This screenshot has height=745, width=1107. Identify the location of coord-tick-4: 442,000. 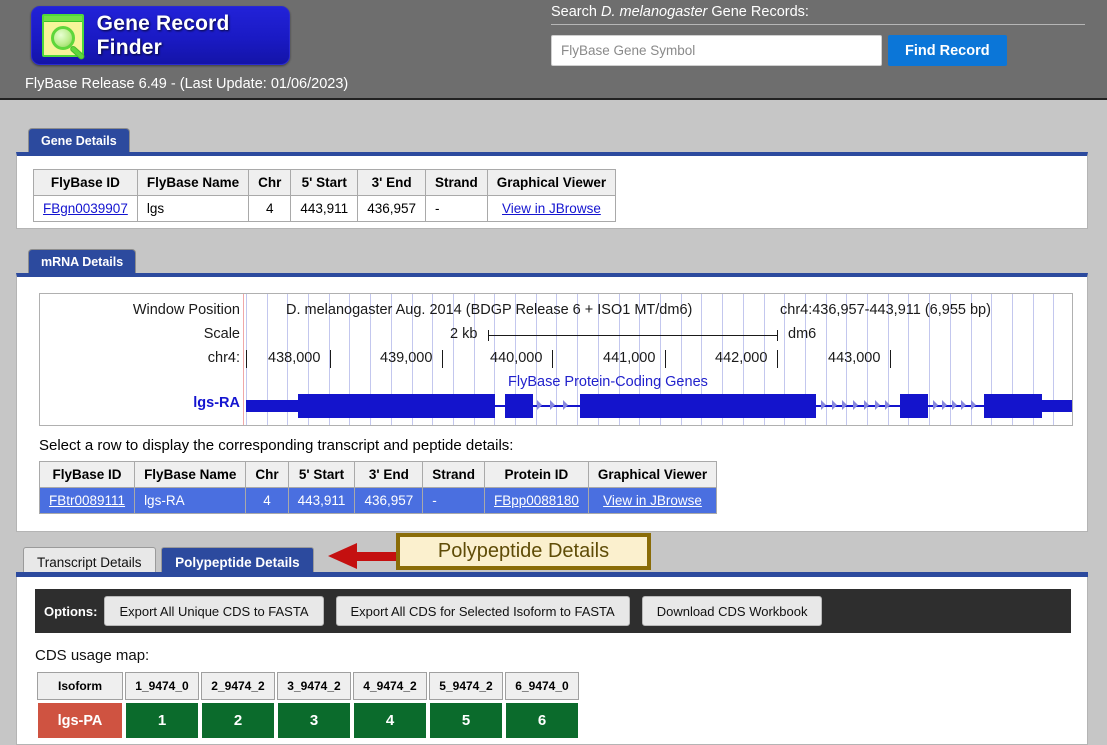
(741, 358).